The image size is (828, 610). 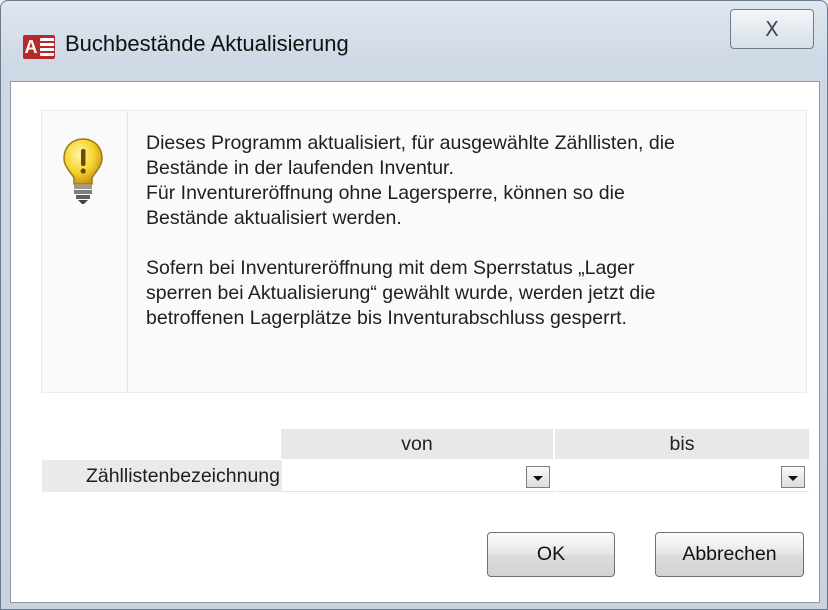 What do you see at coordinates (417, 444) in the screenshot?
I see `from-column-header: von` at bounding box center [417, 444].